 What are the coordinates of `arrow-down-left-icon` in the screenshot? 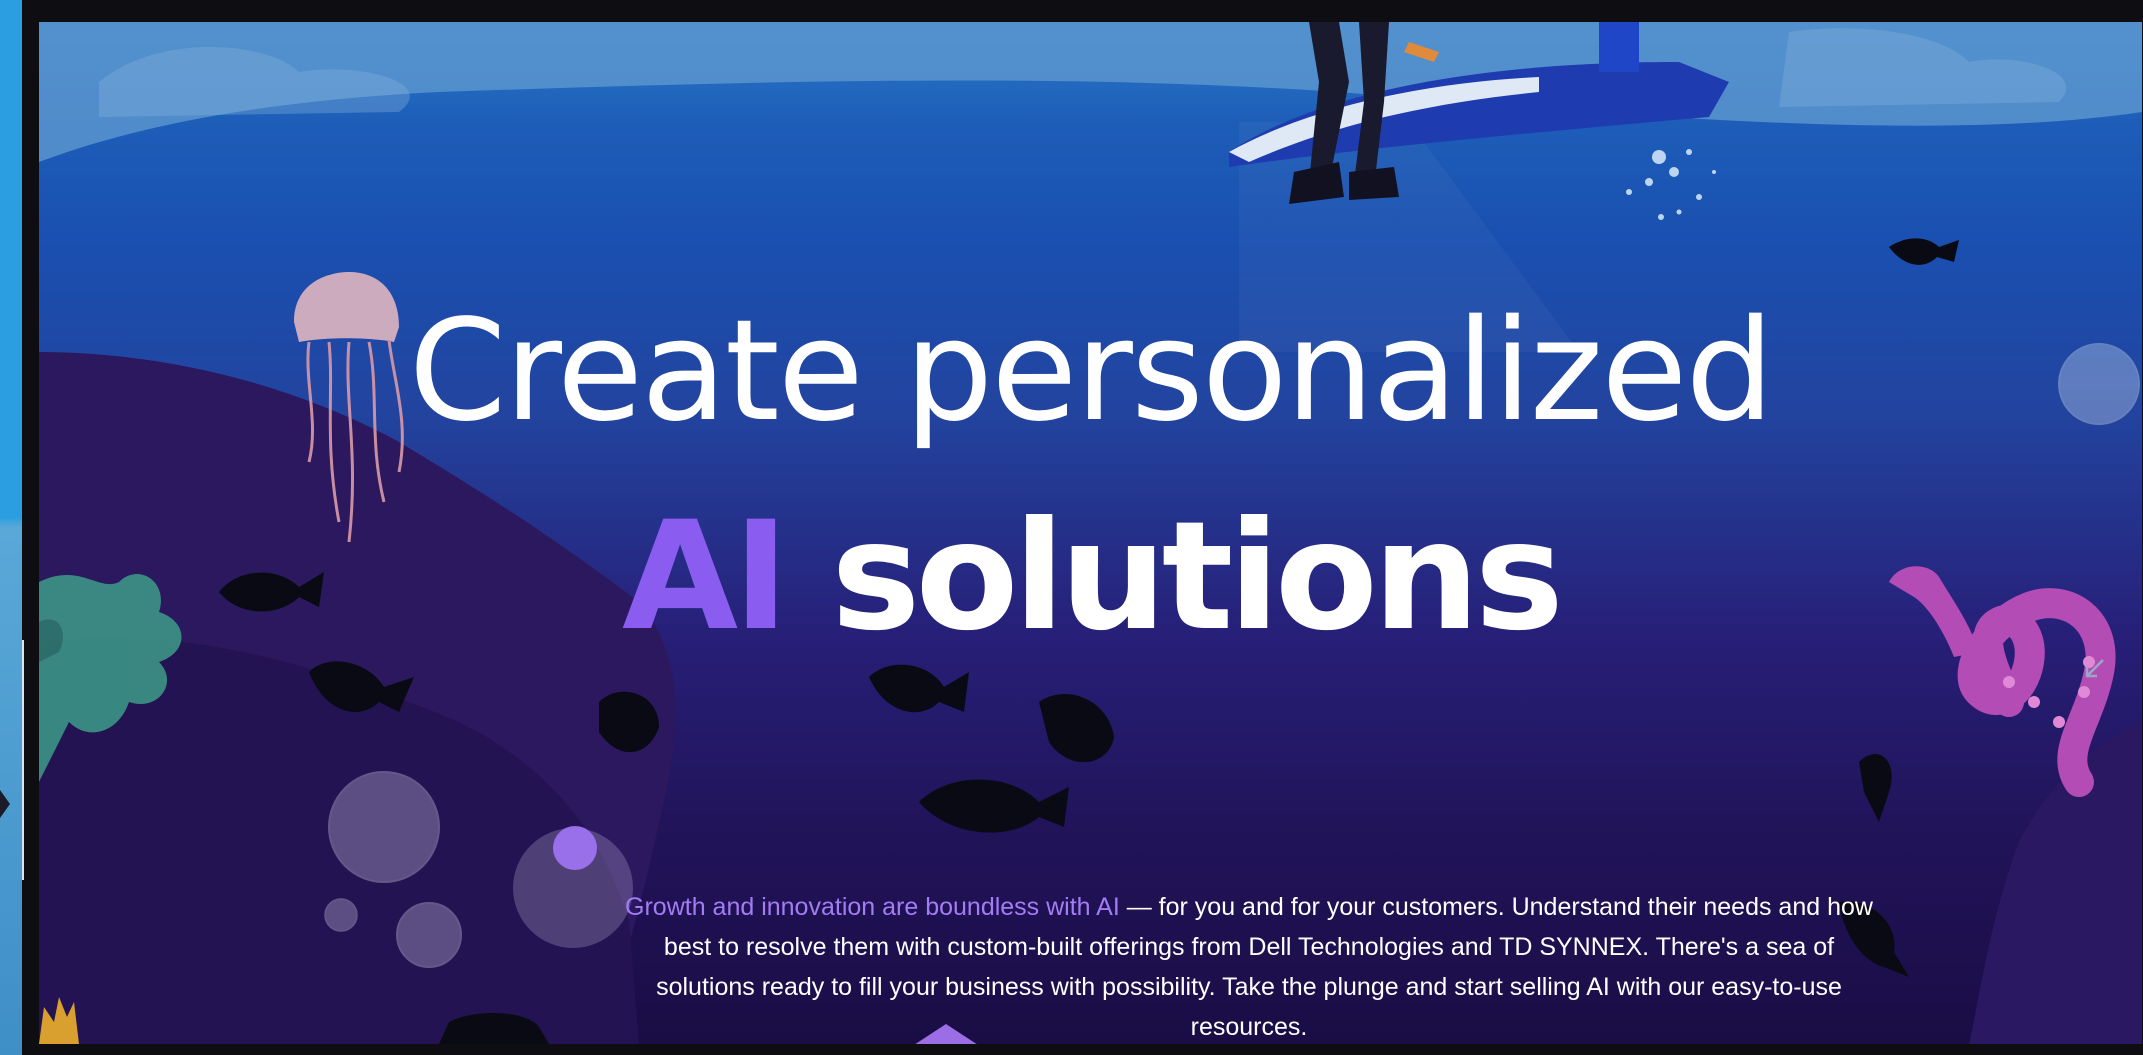 It's located at (2094, 669).